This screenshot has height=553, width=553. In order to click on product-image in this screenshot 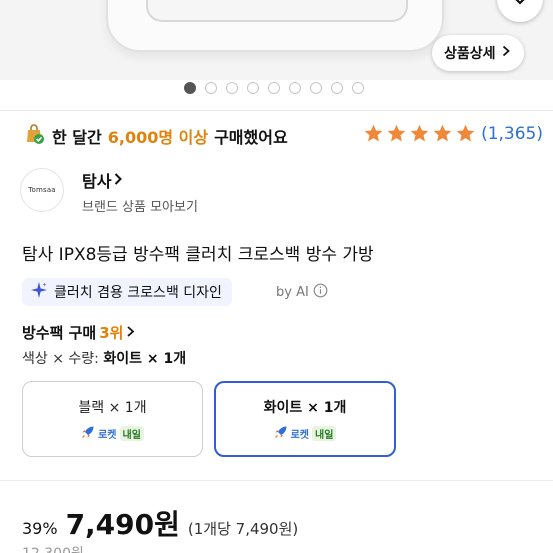, I will do `click(275, 26)`.